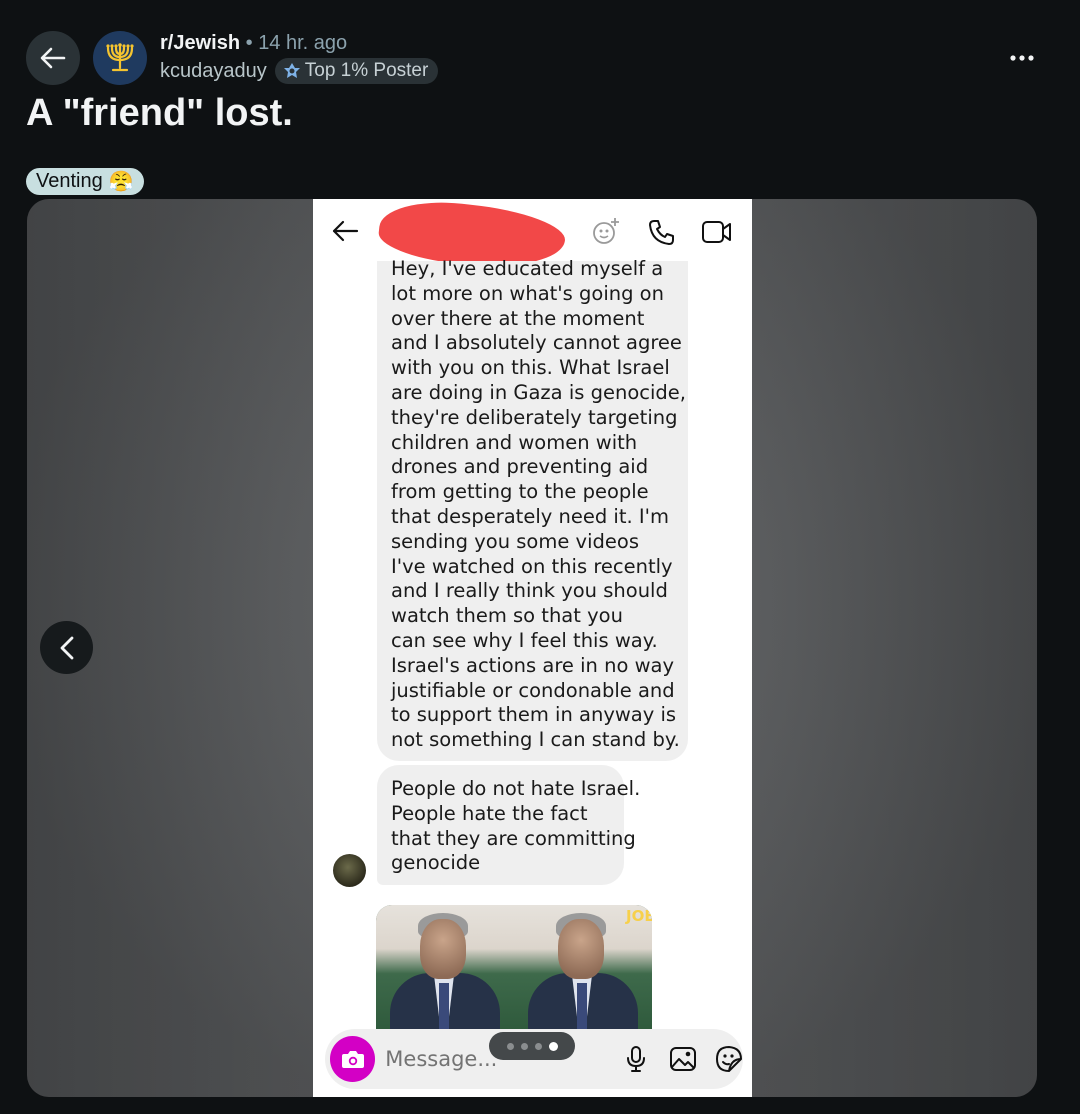 The image size is (1080, 1114). What do you see at coordinates (606, 231) in the screenshot?
I see `effects-icon` at bounding box center [606, 231].